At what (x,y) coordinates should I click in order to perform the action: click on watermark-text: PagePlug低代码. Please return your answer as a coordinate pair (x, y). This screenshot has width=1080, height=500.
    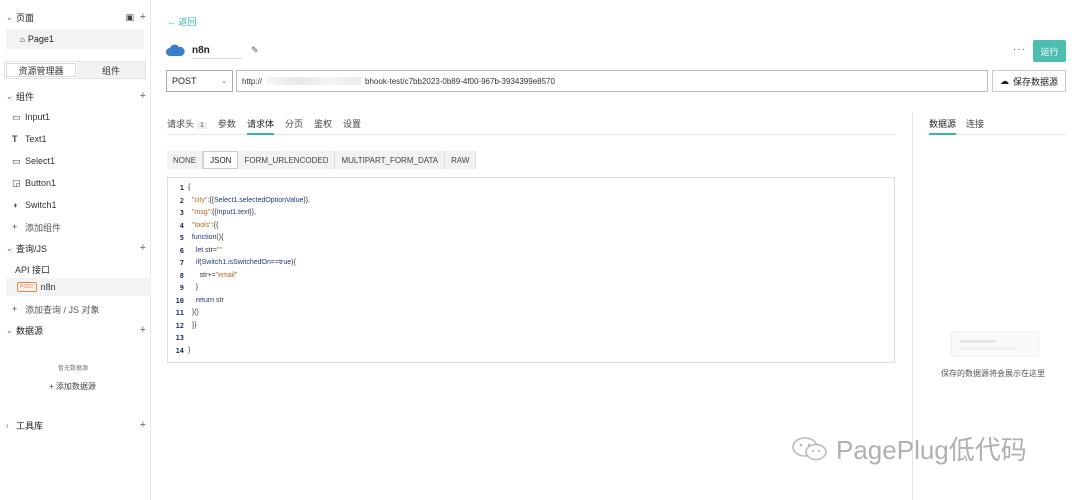
    Looking at the image, I should click on (931, 450).